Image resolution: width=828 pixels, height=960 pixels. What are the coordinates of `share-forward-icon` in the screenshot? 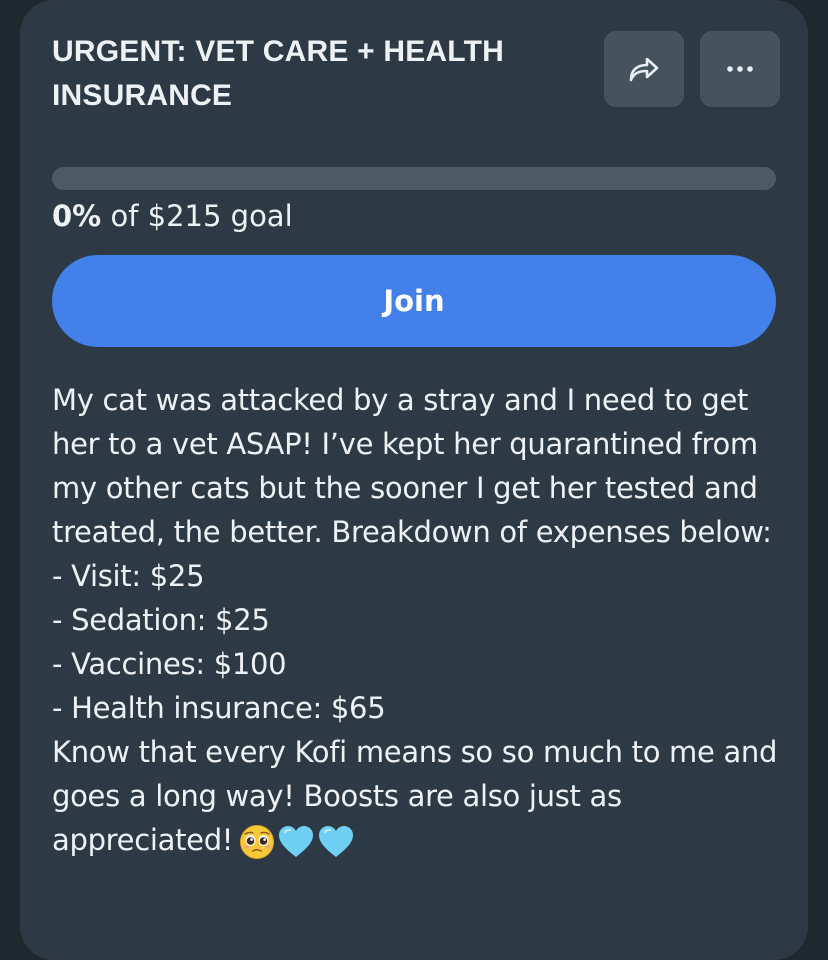 It's located at (644, 69).